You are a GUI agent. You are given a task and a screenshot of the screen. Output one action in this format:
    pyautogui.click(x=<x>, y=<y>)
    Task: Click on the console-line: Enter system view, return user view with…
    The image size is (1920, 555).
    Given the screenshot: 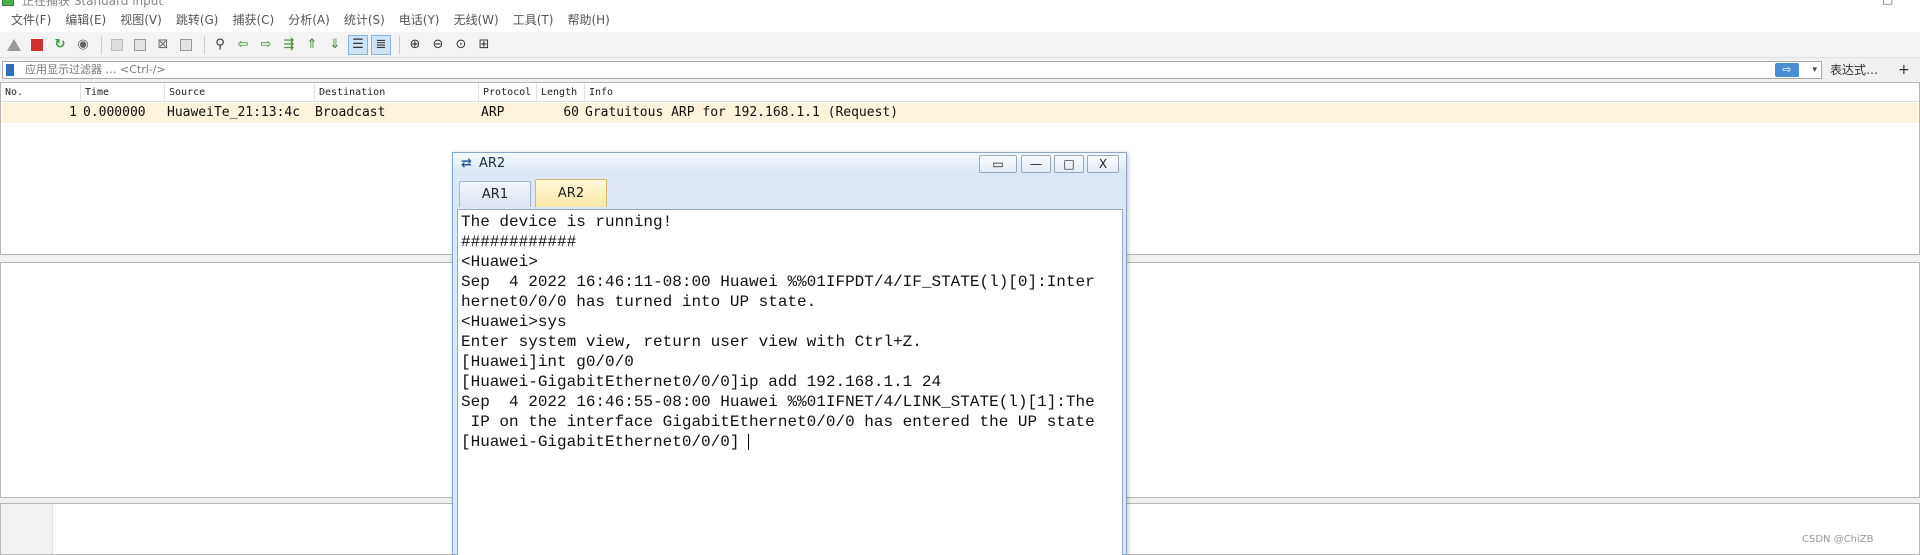 What is the action you would take?
    pyautogui.click(x=691, y=342)
    